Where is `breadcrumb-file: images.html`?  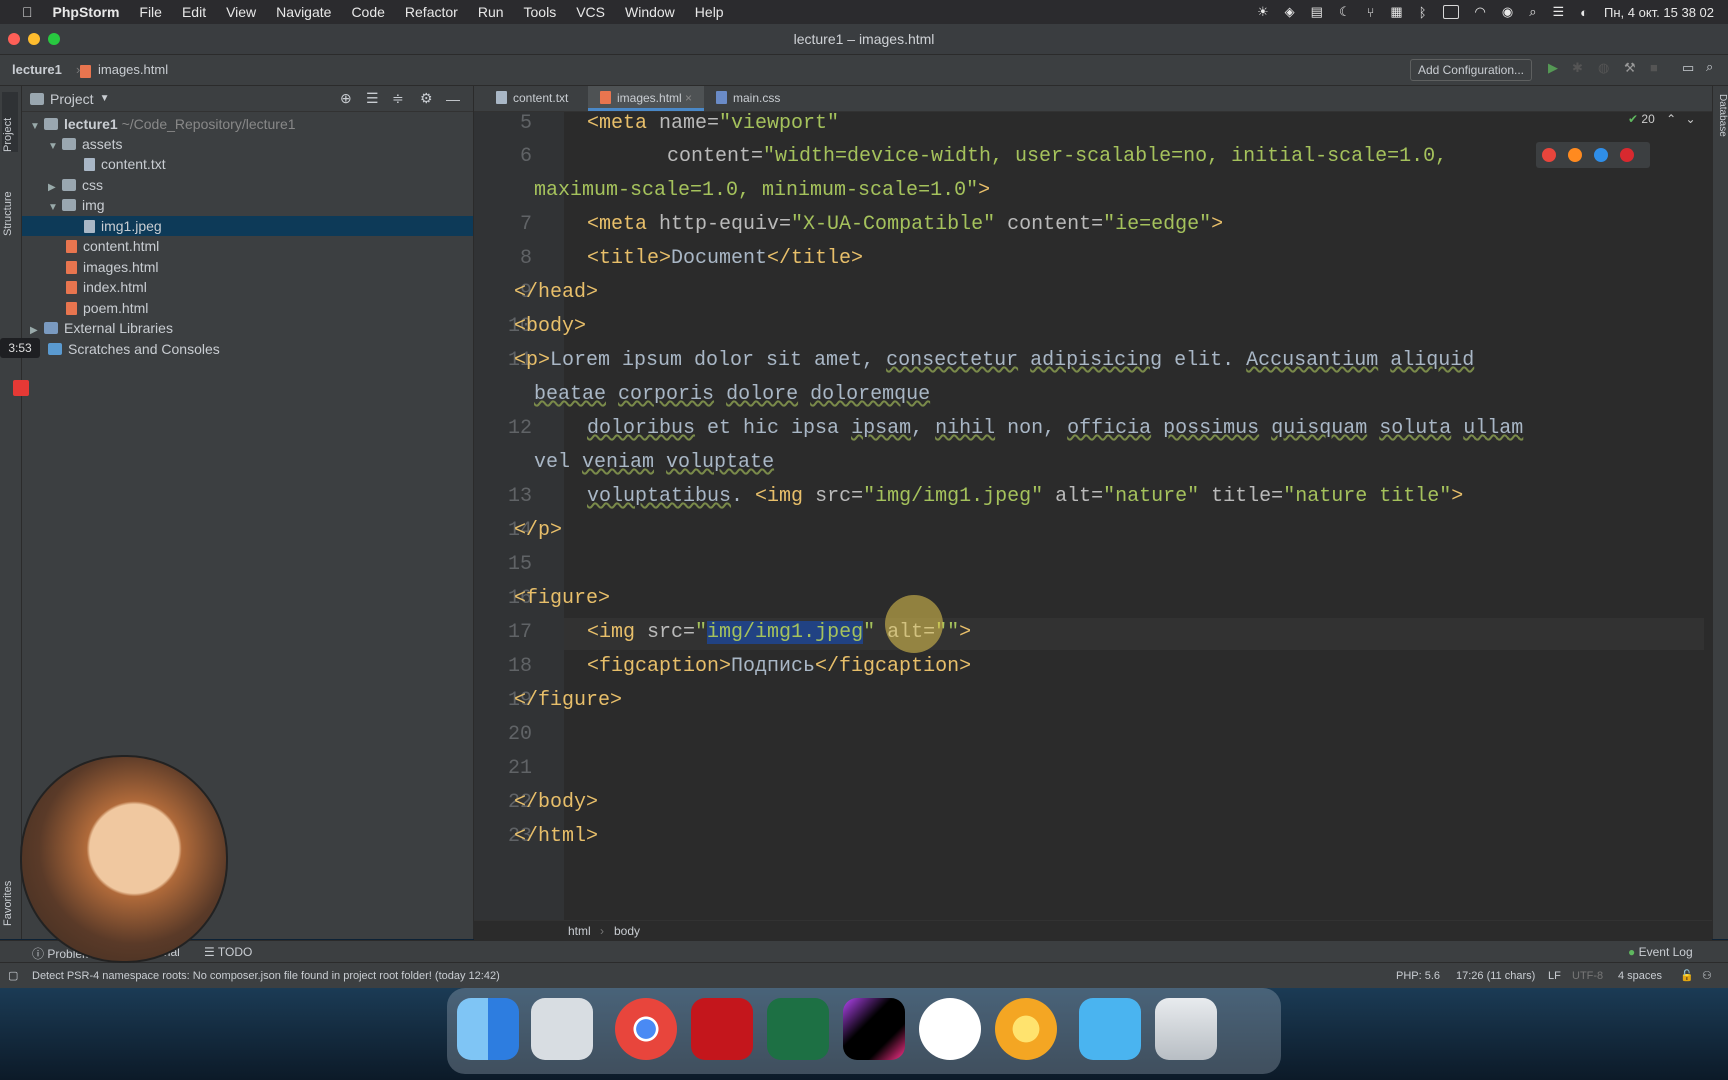 breadcrumb-file: images.html is located at coordinates (133, 69).